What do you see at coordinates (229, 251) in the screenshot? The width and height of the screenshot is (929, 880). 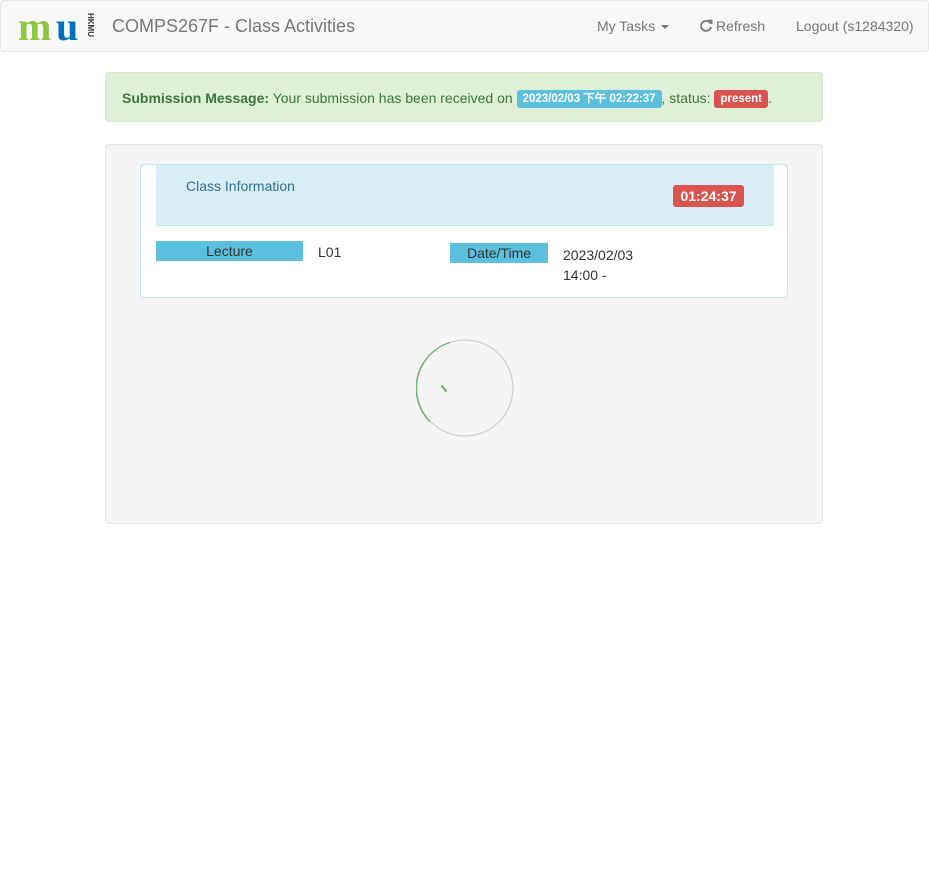 I see `lecture-label: Lecture` at bounding box center [229, 251].